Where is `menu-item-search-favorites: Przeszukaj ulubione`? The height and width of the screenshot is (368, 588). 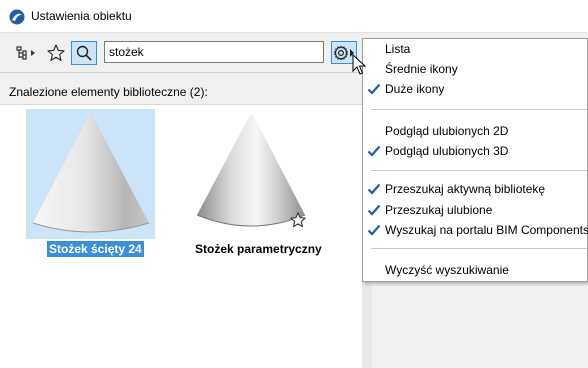
menu-item-search-favorites: Przeszukaj ulubione is located at coordinates (475, 210).